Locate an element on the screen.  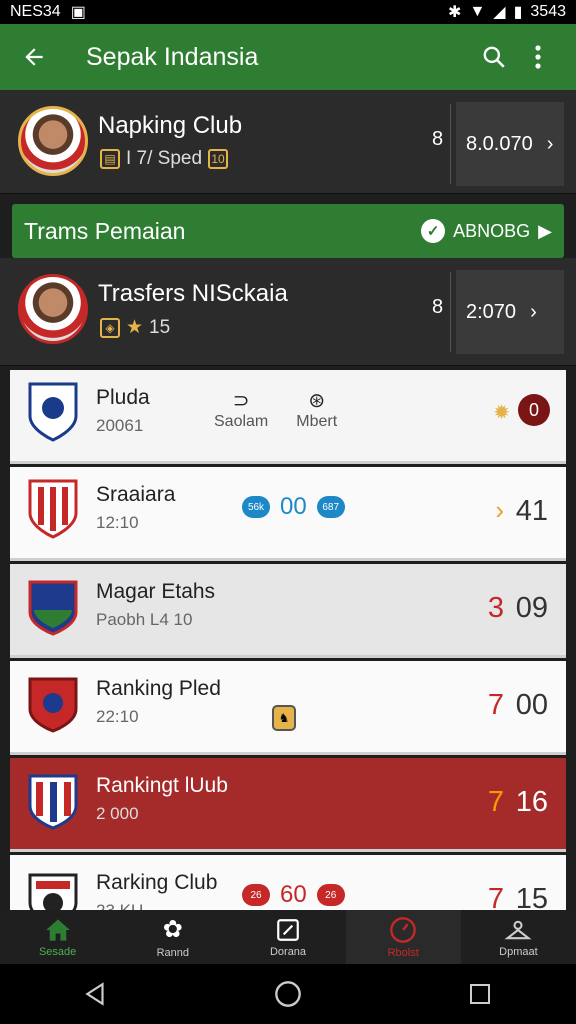
club-score: 15 is located at coordinates (531, 896).